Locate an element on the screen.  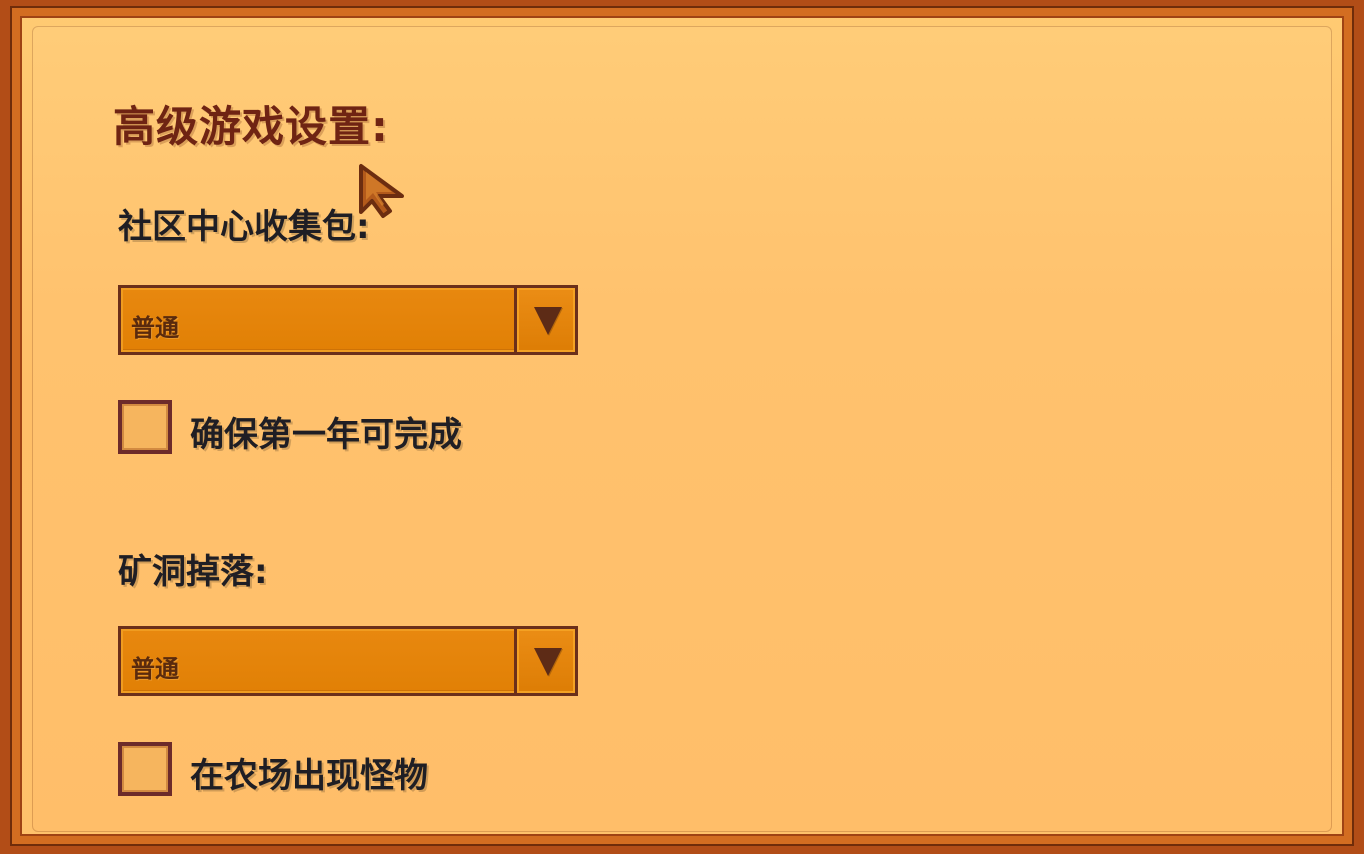
page-title: 高级游戏设置: is located at coordinates (251, 126).